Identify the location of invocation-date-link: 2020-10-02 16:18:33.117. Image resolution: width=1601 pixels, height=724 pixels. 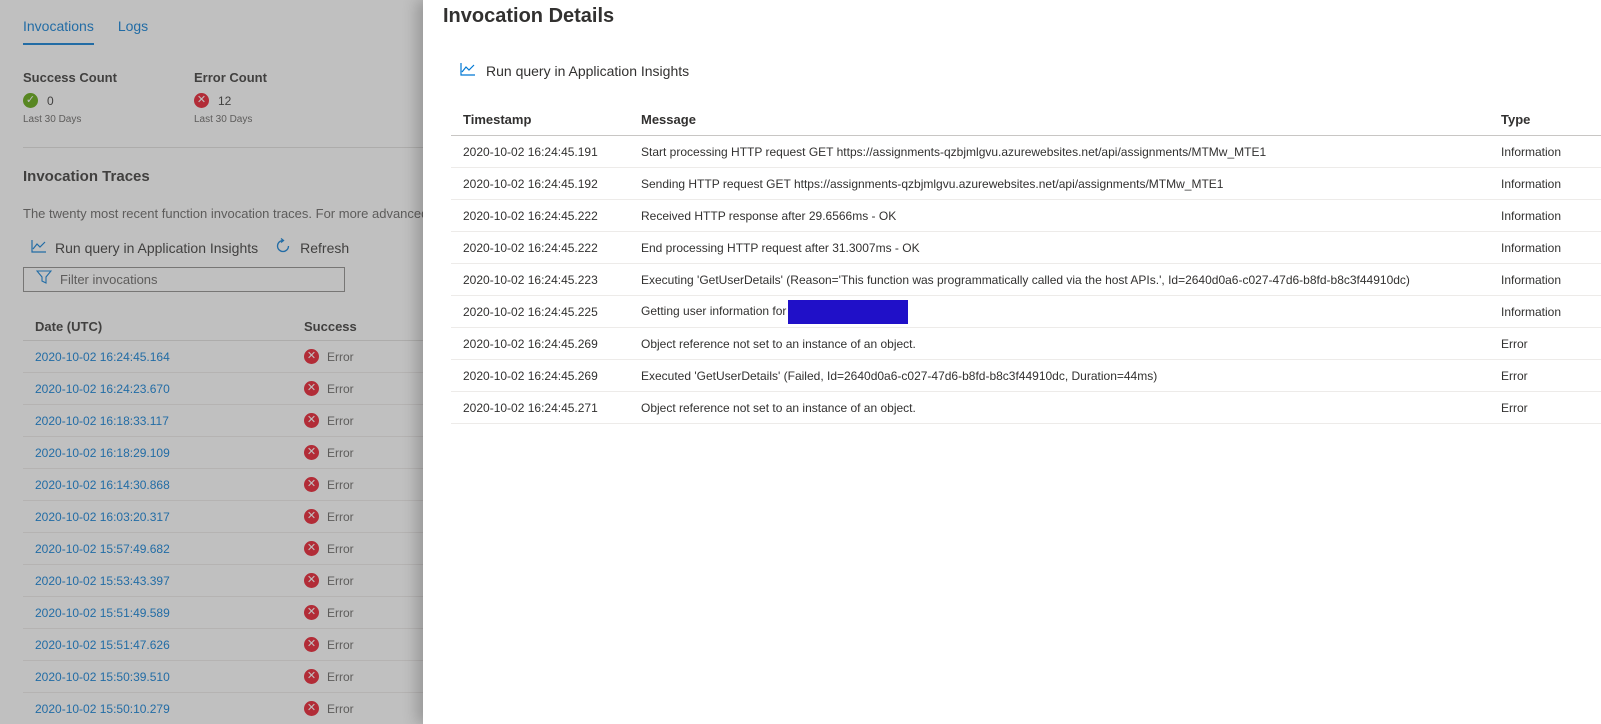
(163, 421).